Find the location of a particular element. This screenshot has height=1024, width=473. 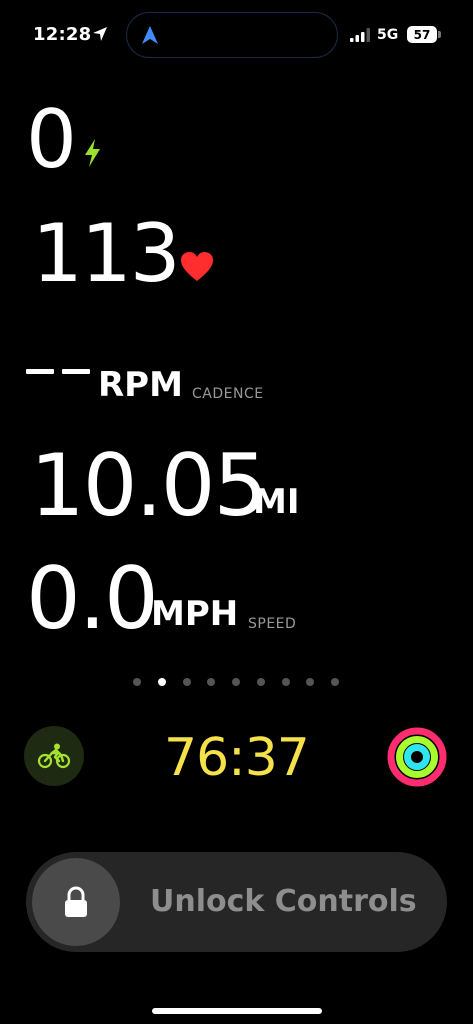

unlock-controls-label: Unlock Controls is located at coordinates (283, 901).